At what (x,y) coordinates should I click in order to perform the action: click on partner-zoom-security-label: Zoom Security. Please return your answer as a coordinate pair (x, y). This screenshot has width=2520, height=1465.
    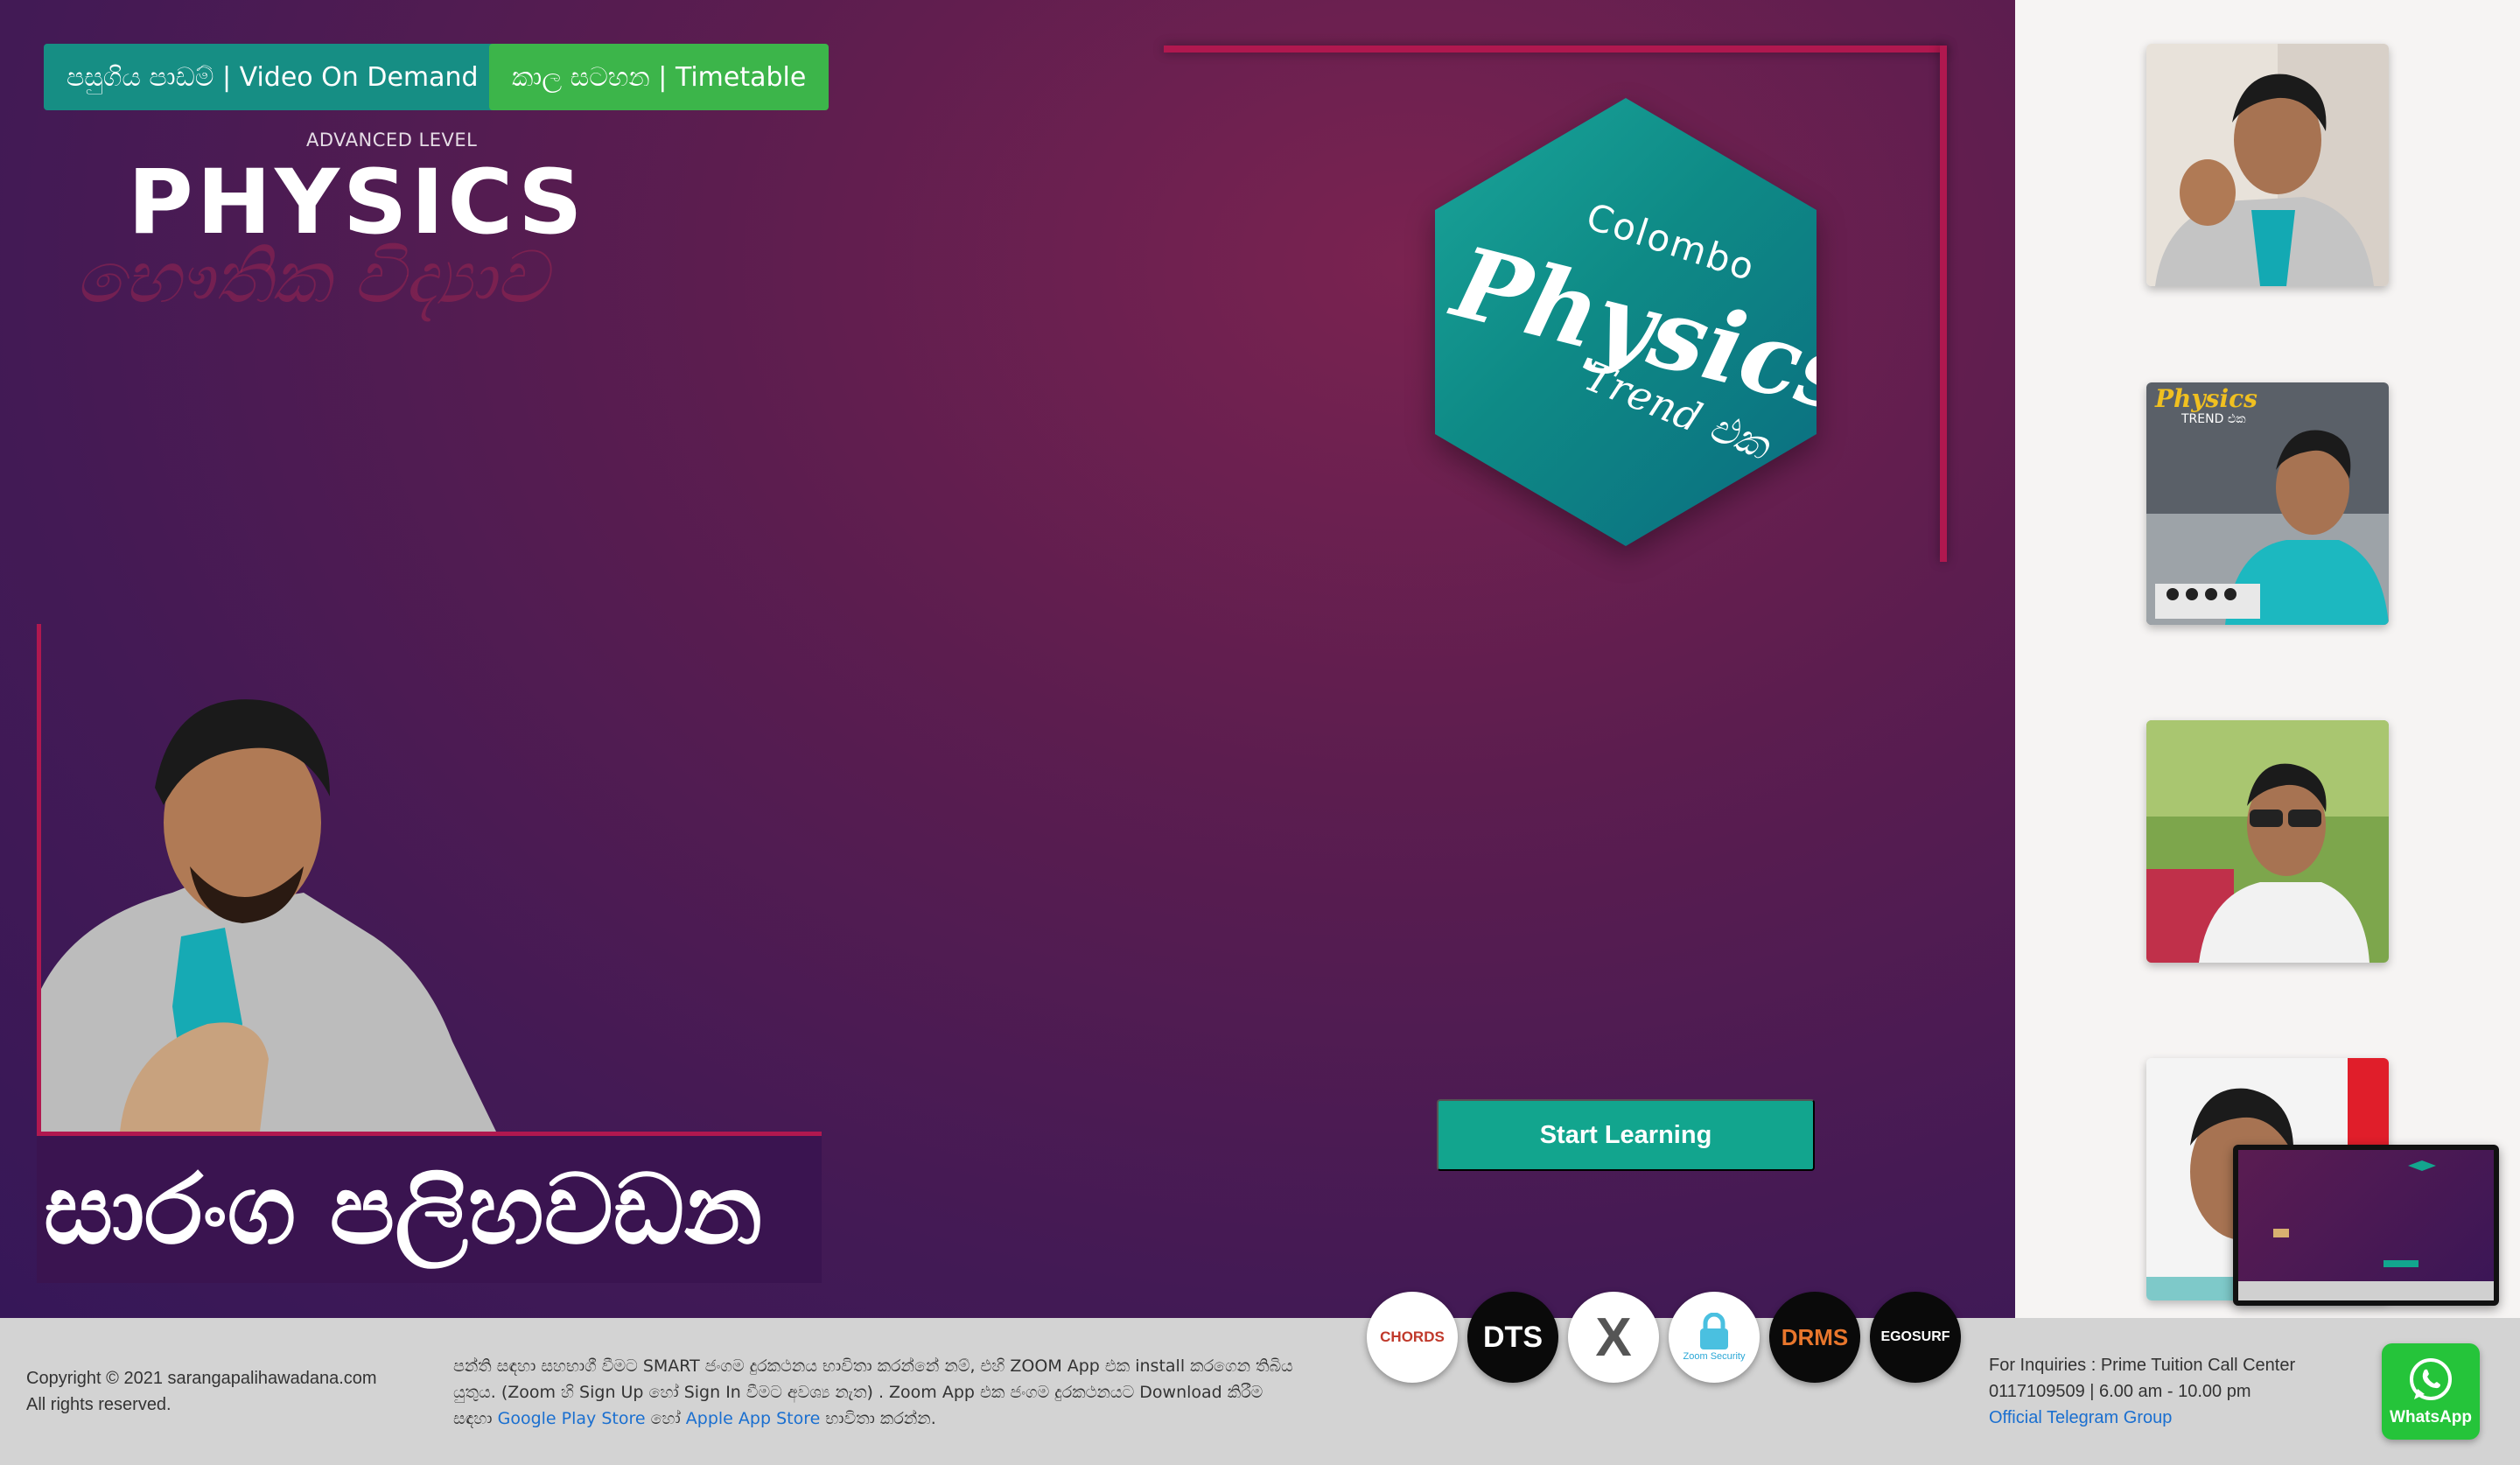
    Looking at the image, I should click on (1714, 1356).